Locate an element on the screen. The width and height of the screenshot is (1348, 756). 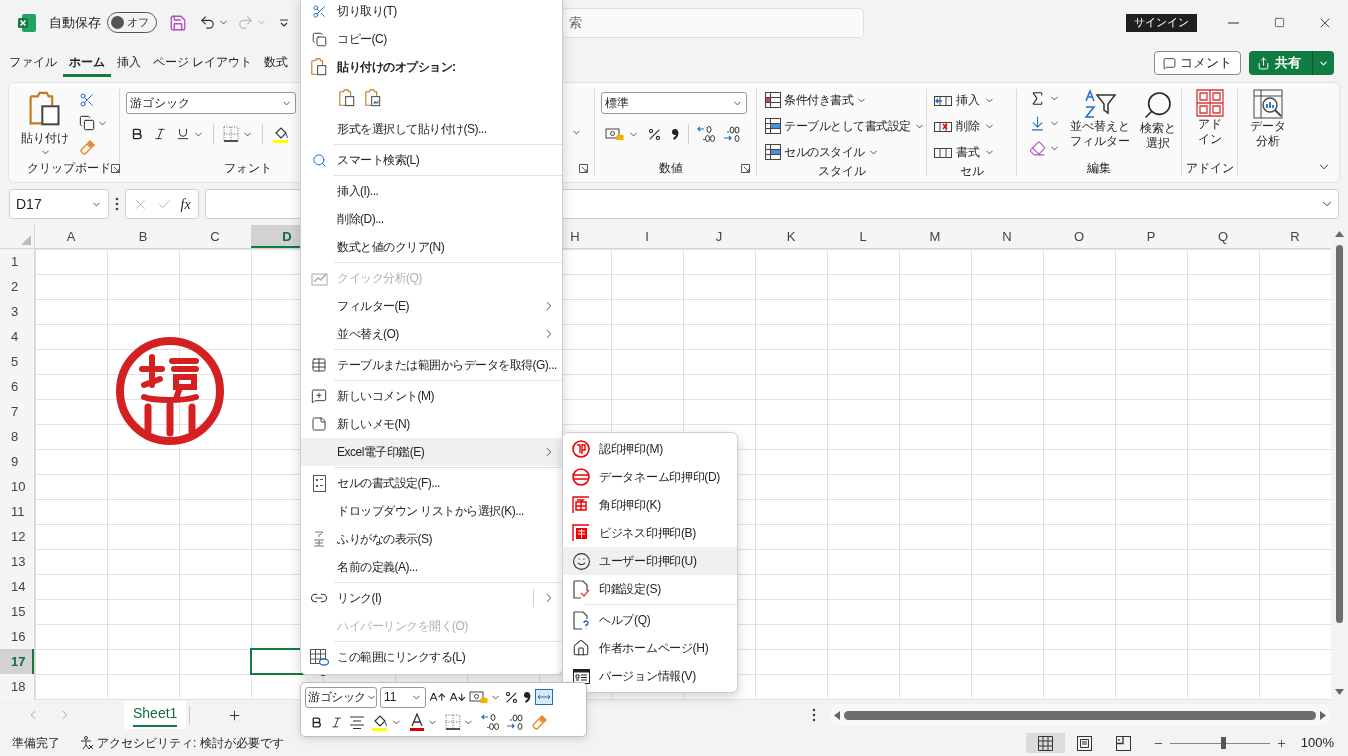
column-header: O is located at coordinates (1079, 236).